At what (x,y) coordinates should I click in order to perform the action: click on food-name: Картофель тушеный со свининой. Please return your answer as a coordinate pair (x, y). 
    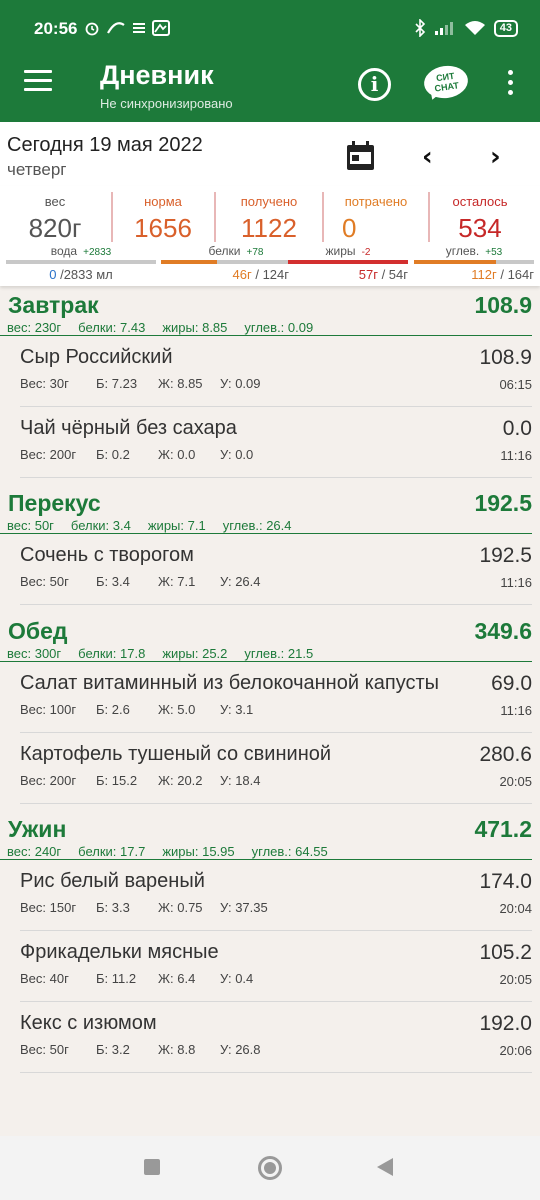
    Looking at the image, I should click on (176, 754).